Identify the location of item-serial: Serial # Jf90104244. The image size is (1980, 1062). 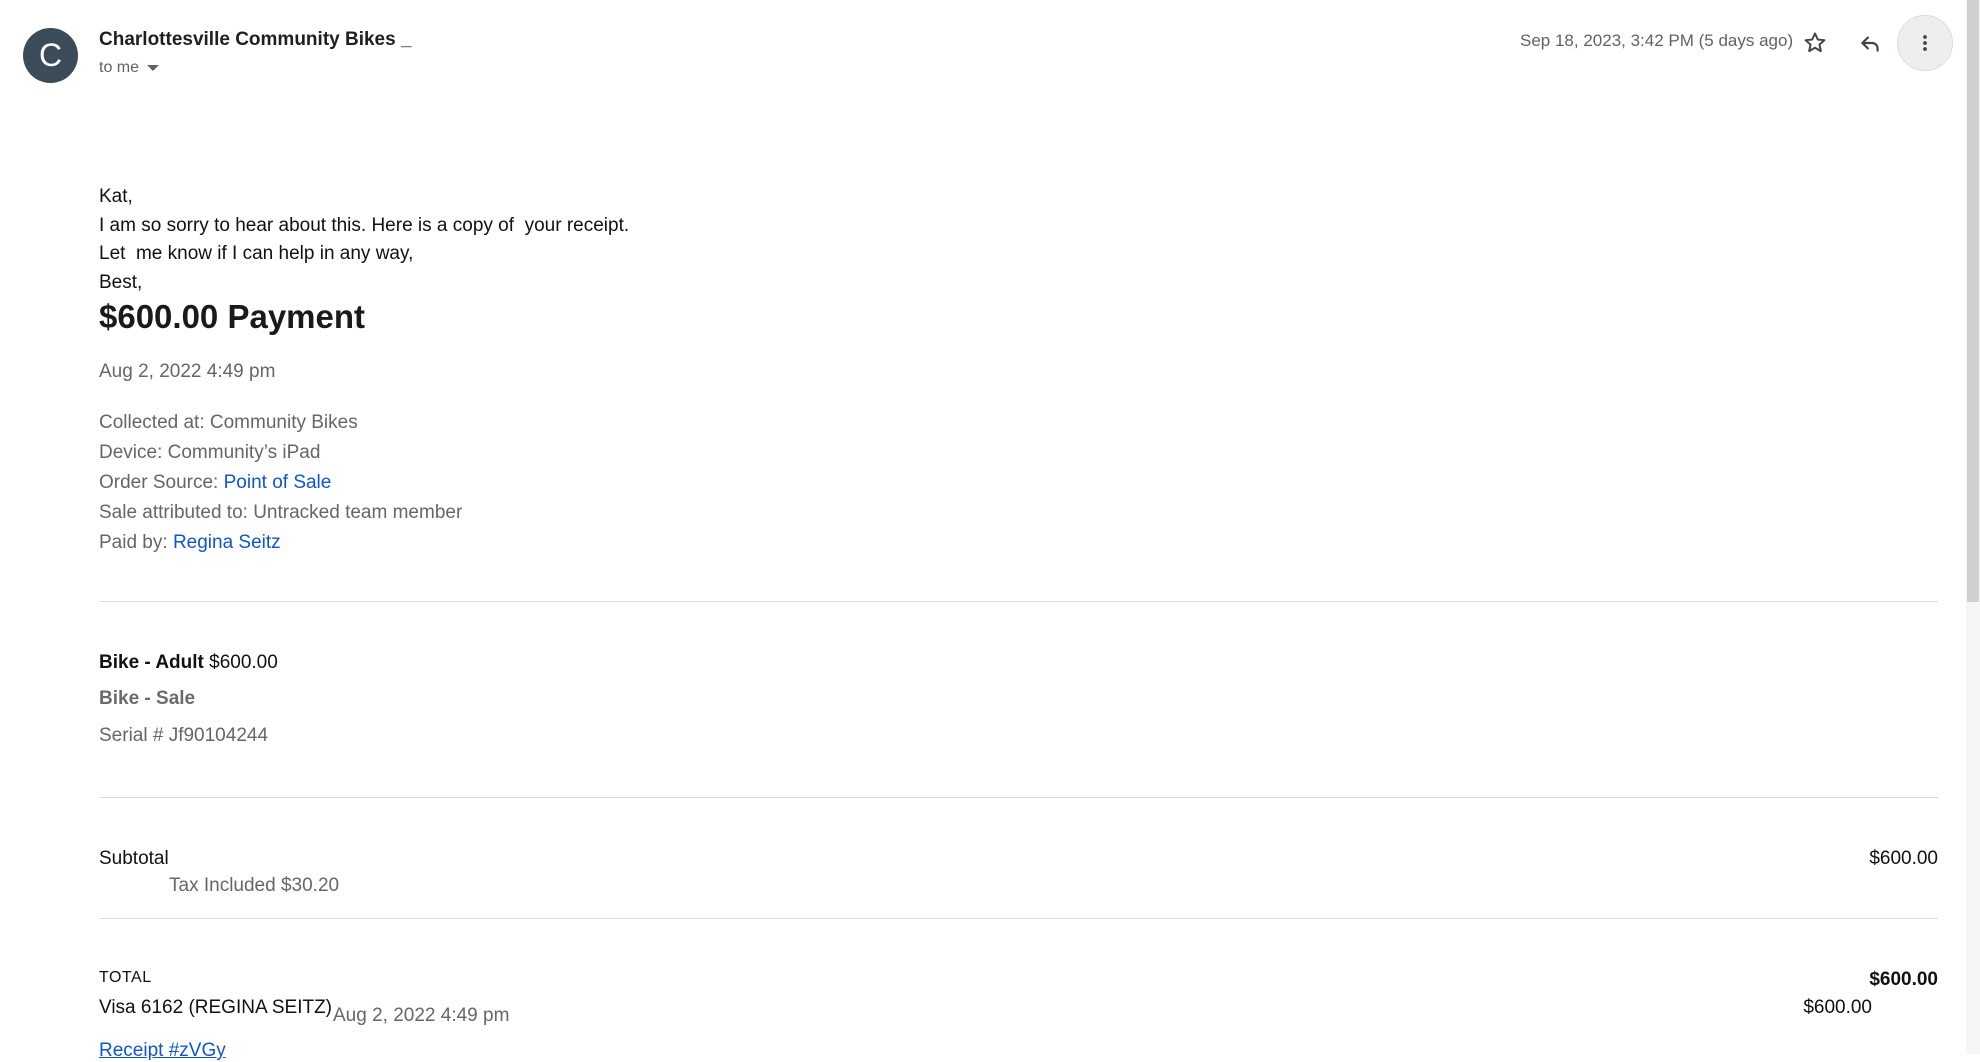
(184, 735).